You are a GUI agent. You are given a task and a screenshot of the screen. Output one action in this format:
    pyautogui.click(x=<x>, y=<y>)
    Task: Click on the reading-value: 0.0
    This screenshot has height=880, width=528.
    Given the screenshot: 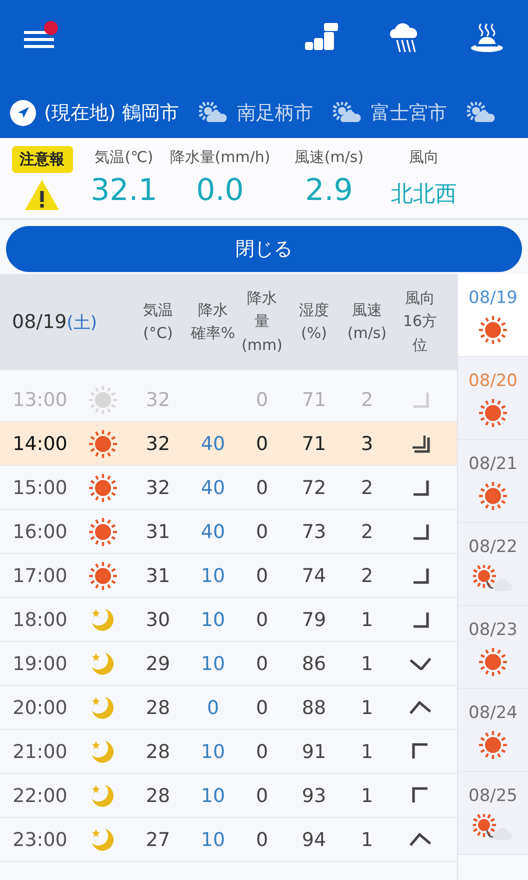 What is the action you would take?
    pyautogui.click(x=220, y=190)
    